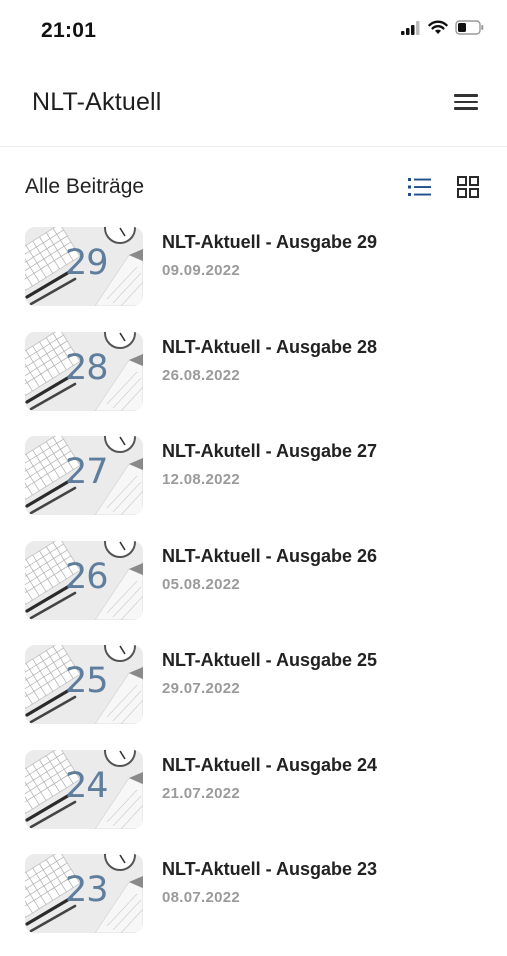  What do you see at coordinates (87, 367) in the screenshot?
I see `thumbnail-issue-number: 28` at bounding box center [87, 367].